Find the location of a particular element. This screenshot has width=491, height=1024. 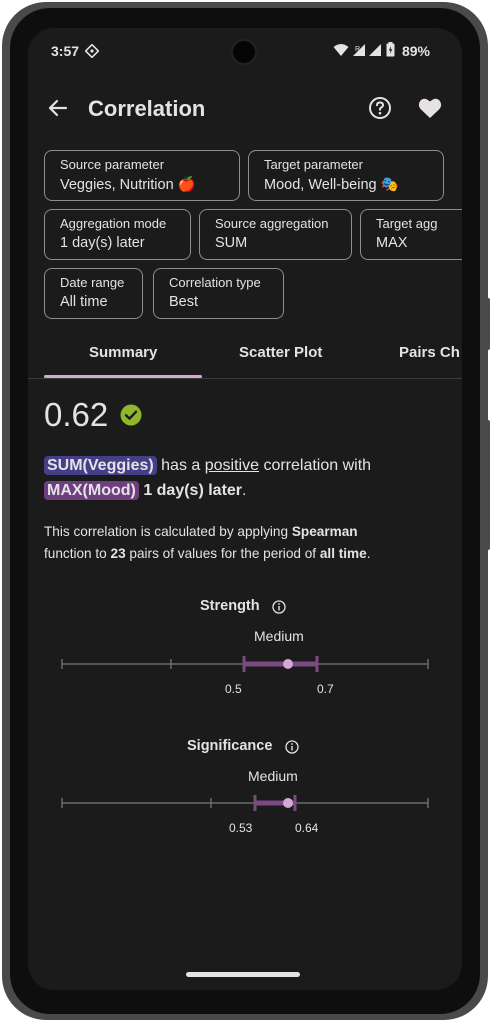

significance-level: Medium is located at coordinates (273, 776).